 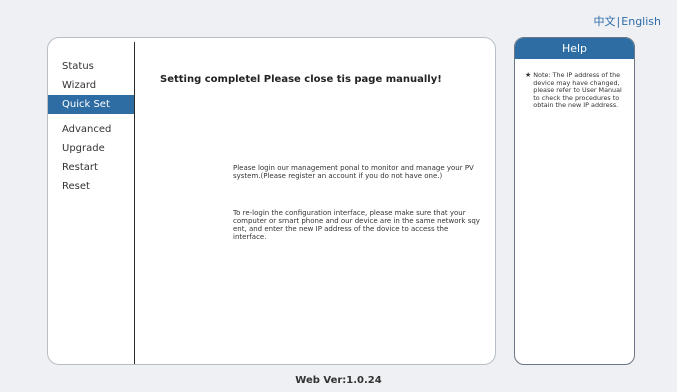 What do you see at coordinates (91, 186) in the screenshot?
I see `menu-item-reset: Reset` at bounding box center [91, 186].